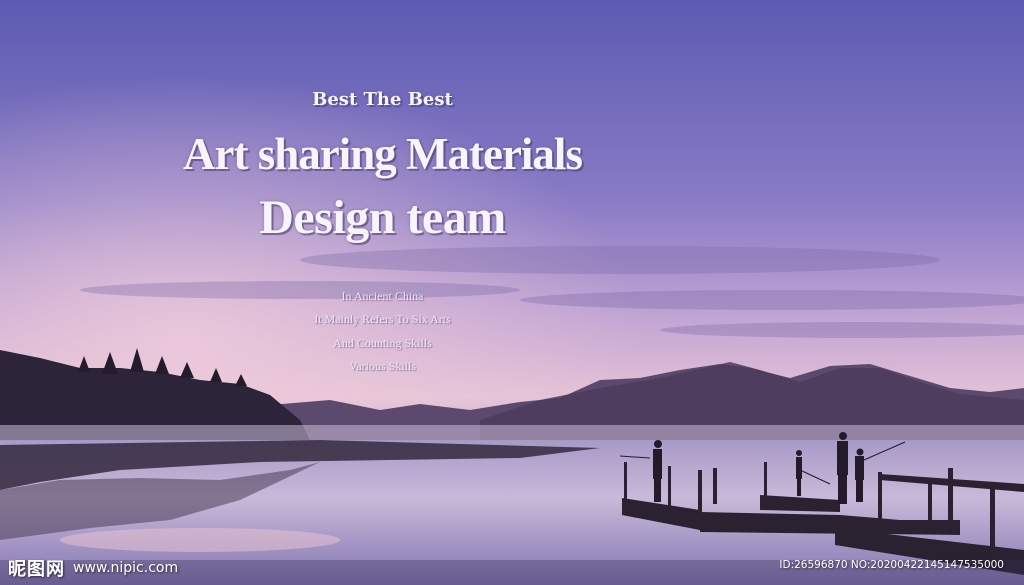 This screenshot has width=1024, height=585. What do you see at coordinates (383, 154) in the screenshot?
I see `title-line-1: Art sharing Materials` at bounding box center [383, 154].